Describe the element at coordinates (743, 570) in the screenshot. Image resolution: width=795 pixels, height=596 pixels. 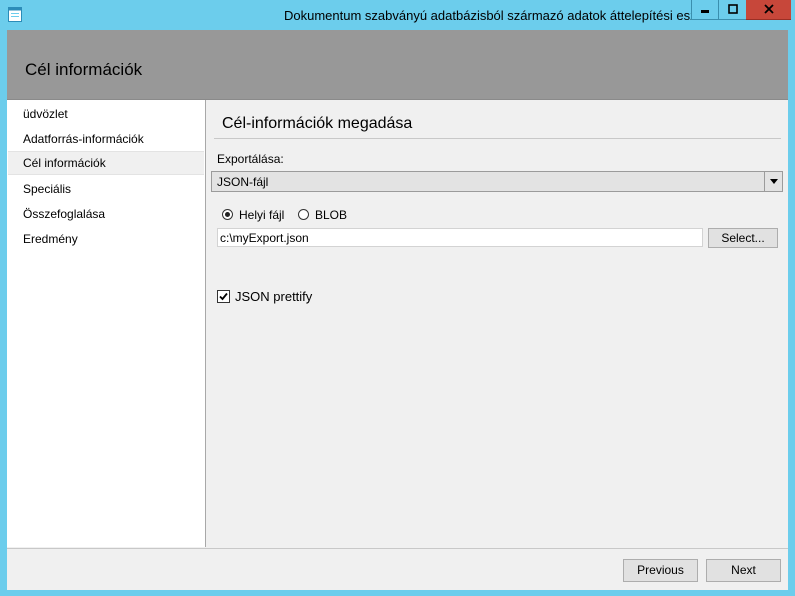
I see `next-button: Next` at that location.